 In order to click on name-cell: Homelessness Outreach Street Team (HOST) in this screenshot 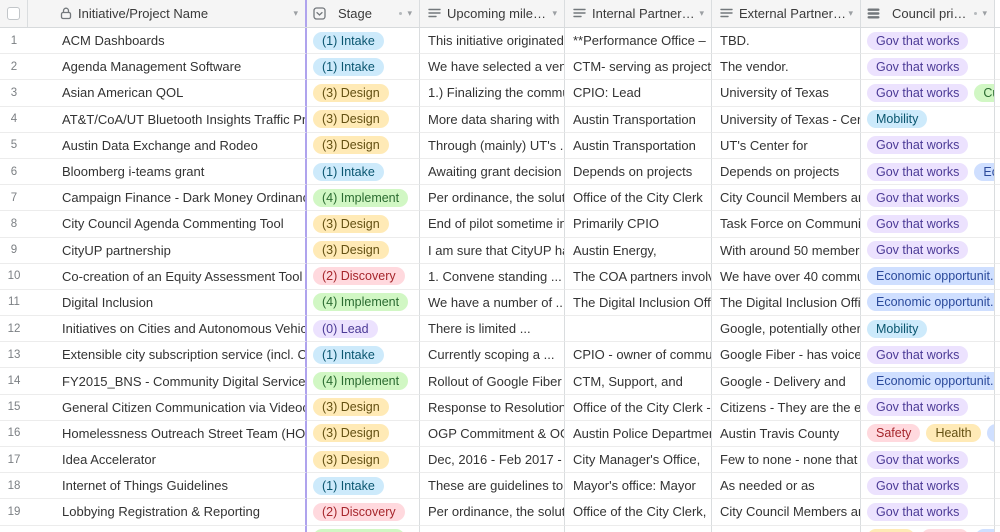, I will do `click(167, 433)`.